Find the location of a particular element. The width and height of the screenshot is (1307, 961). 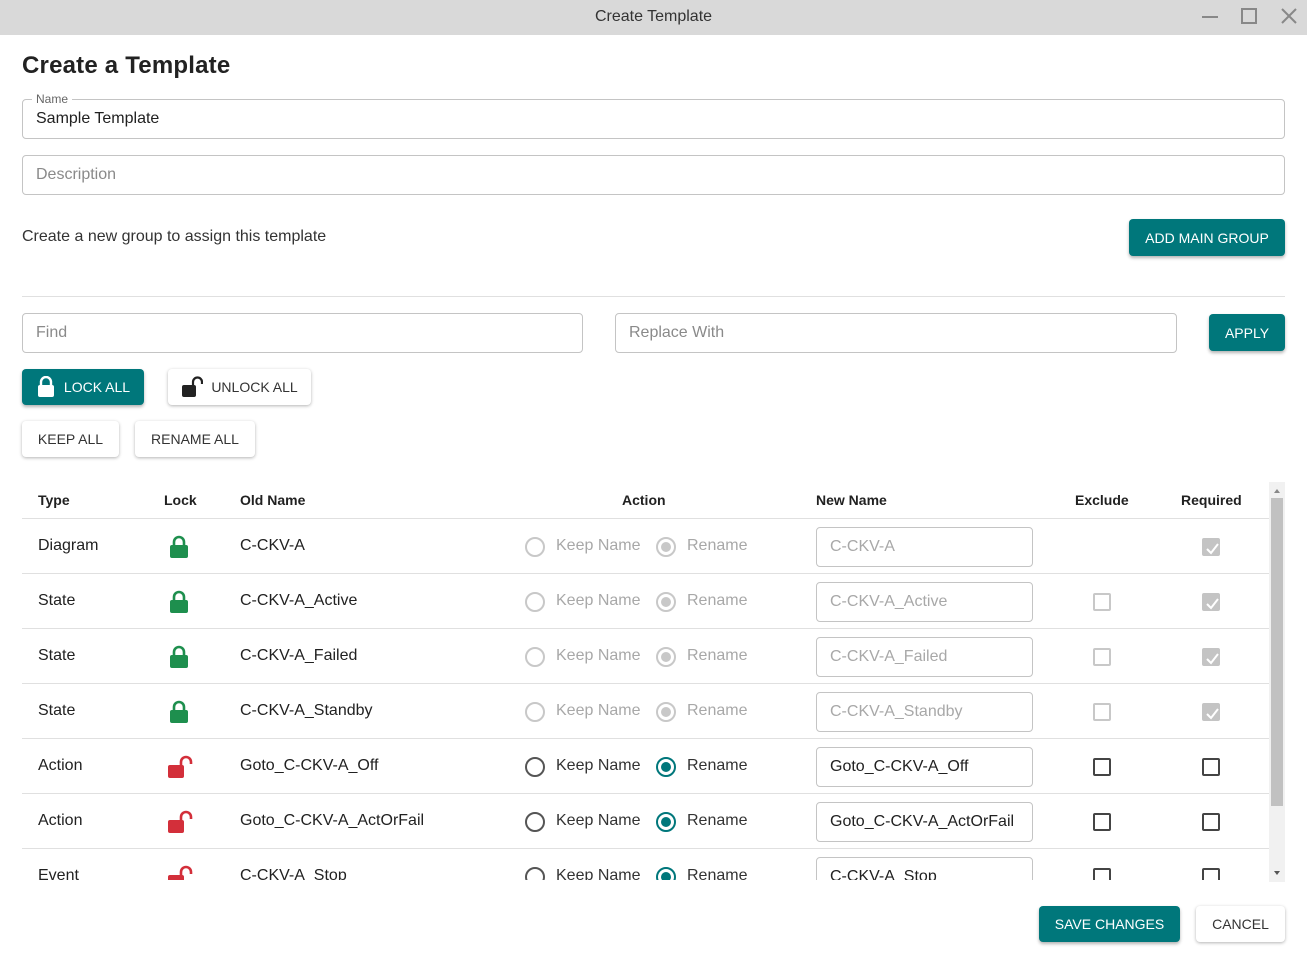

keep-all-button: KEEP ALL is located at coordinates (70, 439).